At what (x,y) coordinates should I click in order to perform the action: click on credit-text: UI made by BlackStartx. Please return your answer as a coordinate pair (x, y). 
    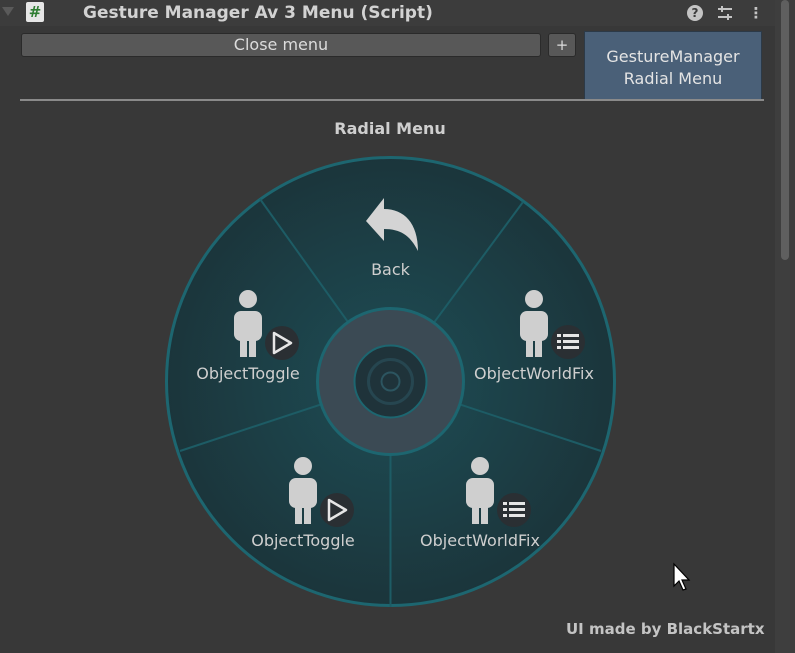
    Looking at the image, I should click on (665, 629).